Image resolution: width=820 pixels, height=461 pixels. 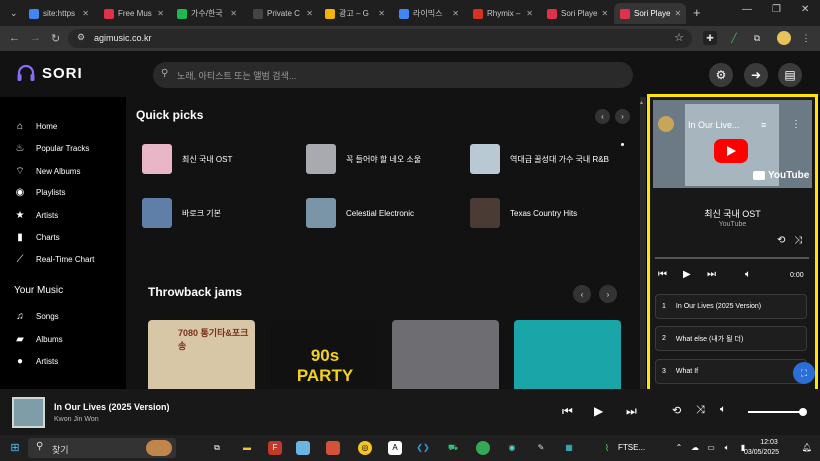 I want to click on scroll-up-icon: ▴, so click(x=641, y=102).